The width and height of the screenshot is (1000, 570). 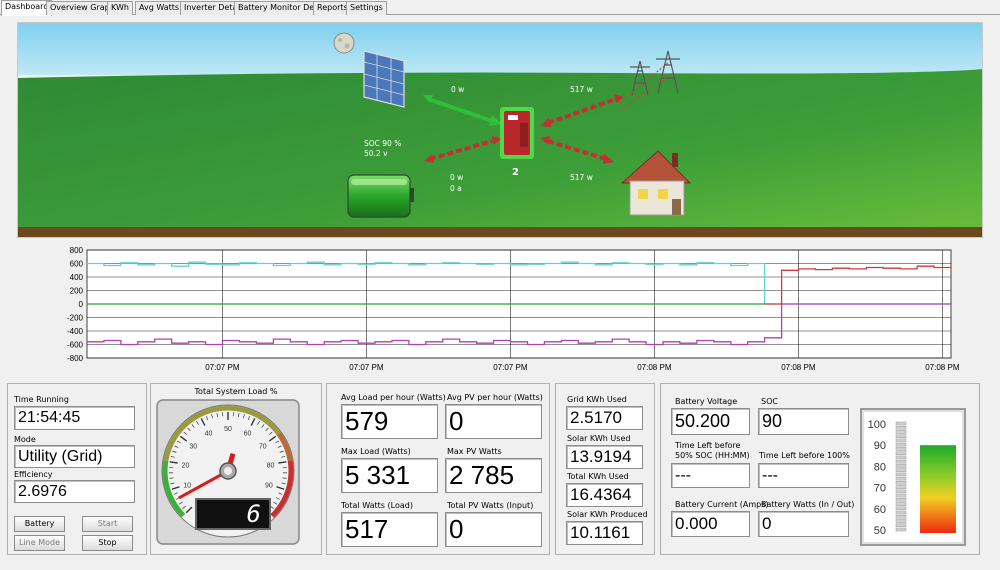 What do you see at coordinates (493, 529) in the screenshot?
I see `total-pv-value: 0` at bounding box center [493, 529].